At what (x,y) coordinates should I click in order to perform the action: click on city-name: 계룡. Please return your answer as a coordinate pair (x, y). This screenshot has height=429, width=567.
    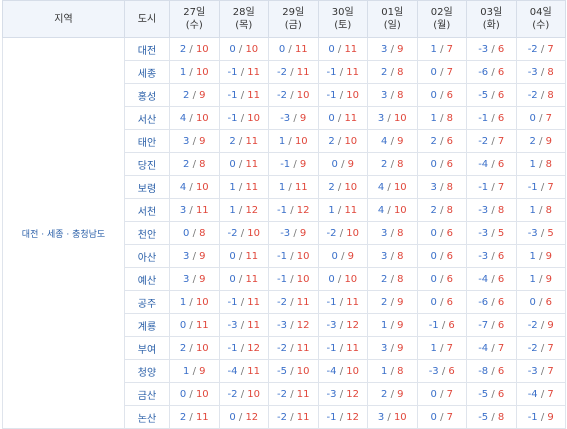
    Looking at the image, I should click on (147, 325).